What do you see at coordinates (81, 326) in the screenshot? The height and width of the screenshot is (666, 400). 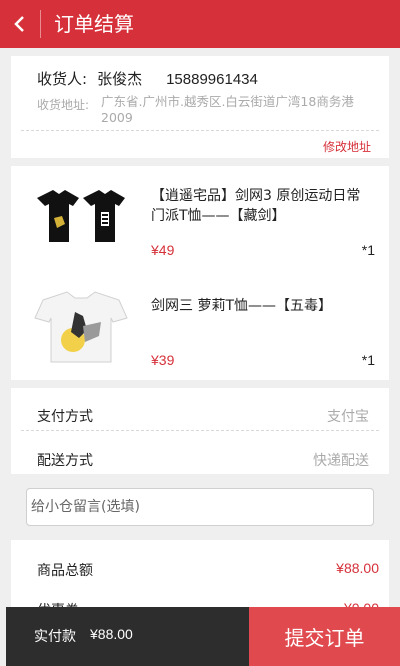 I see `white-tshirt-image` at bounding box center [81, 326].